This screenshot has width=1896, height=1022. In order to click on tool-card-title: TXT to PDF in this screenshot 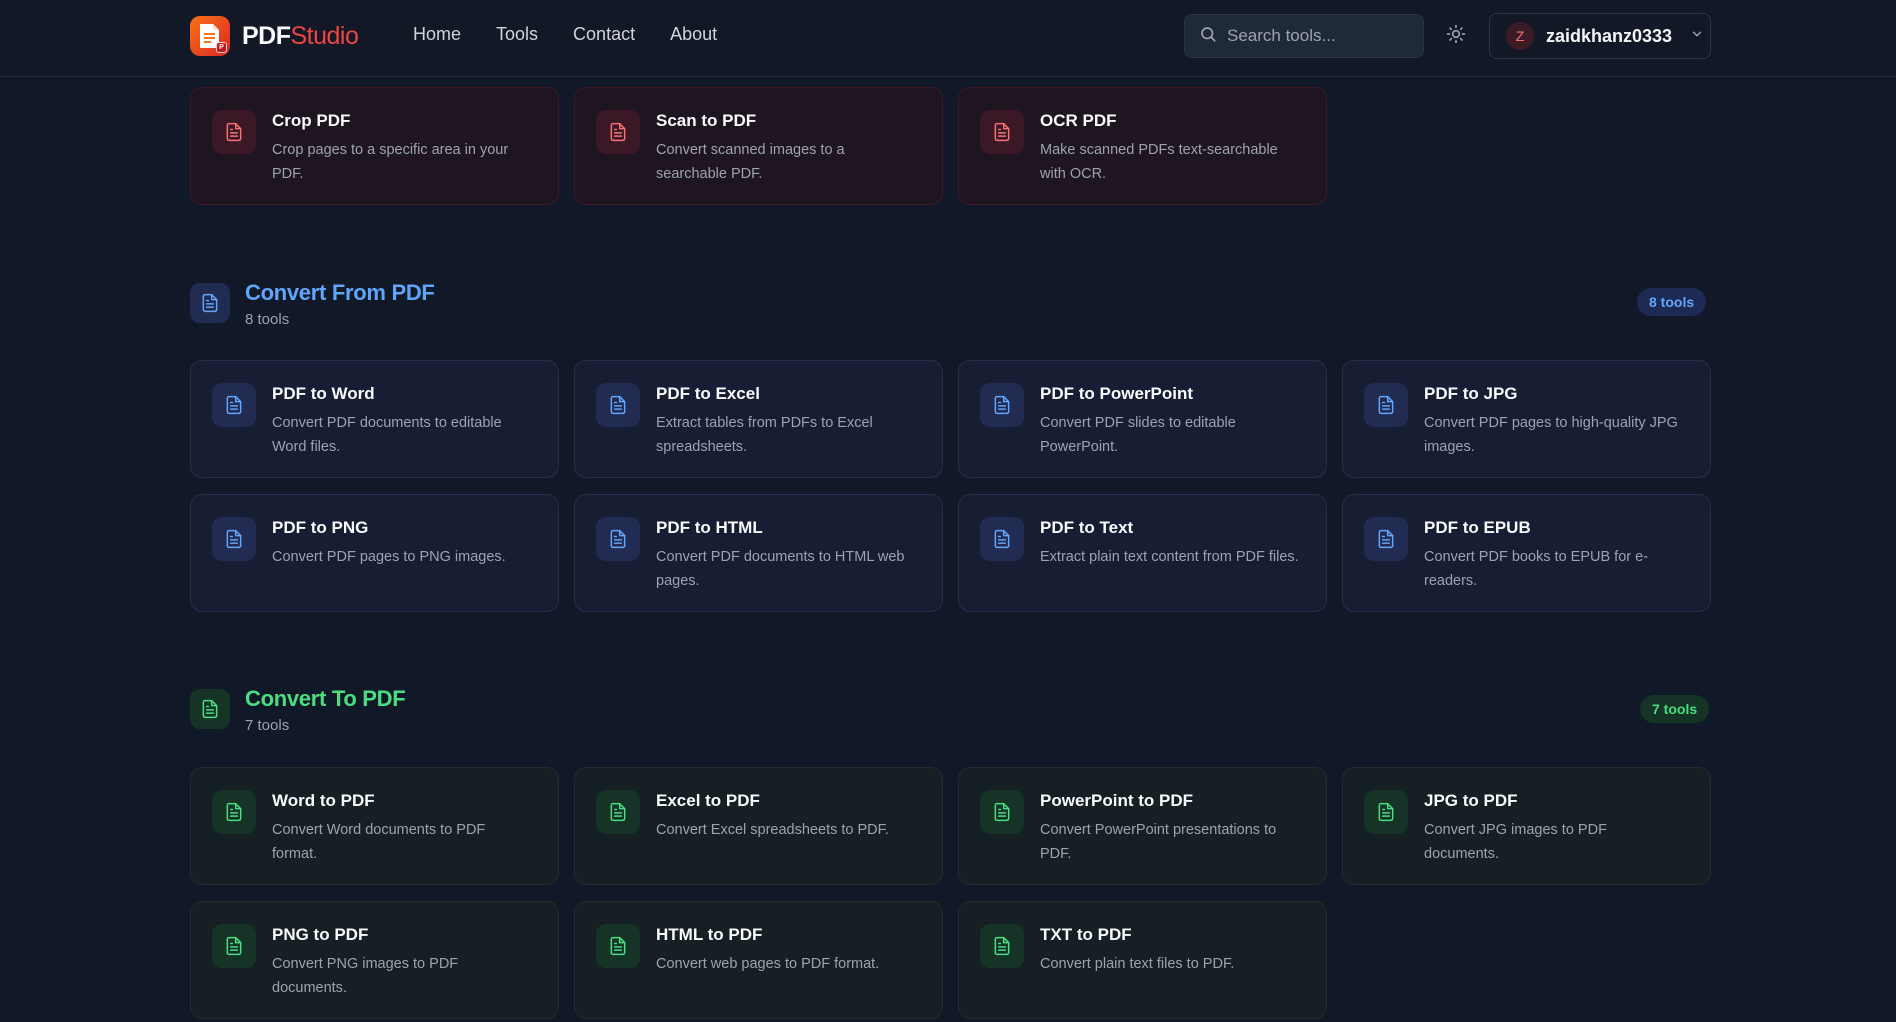, I will do `click(1086, 934)`.